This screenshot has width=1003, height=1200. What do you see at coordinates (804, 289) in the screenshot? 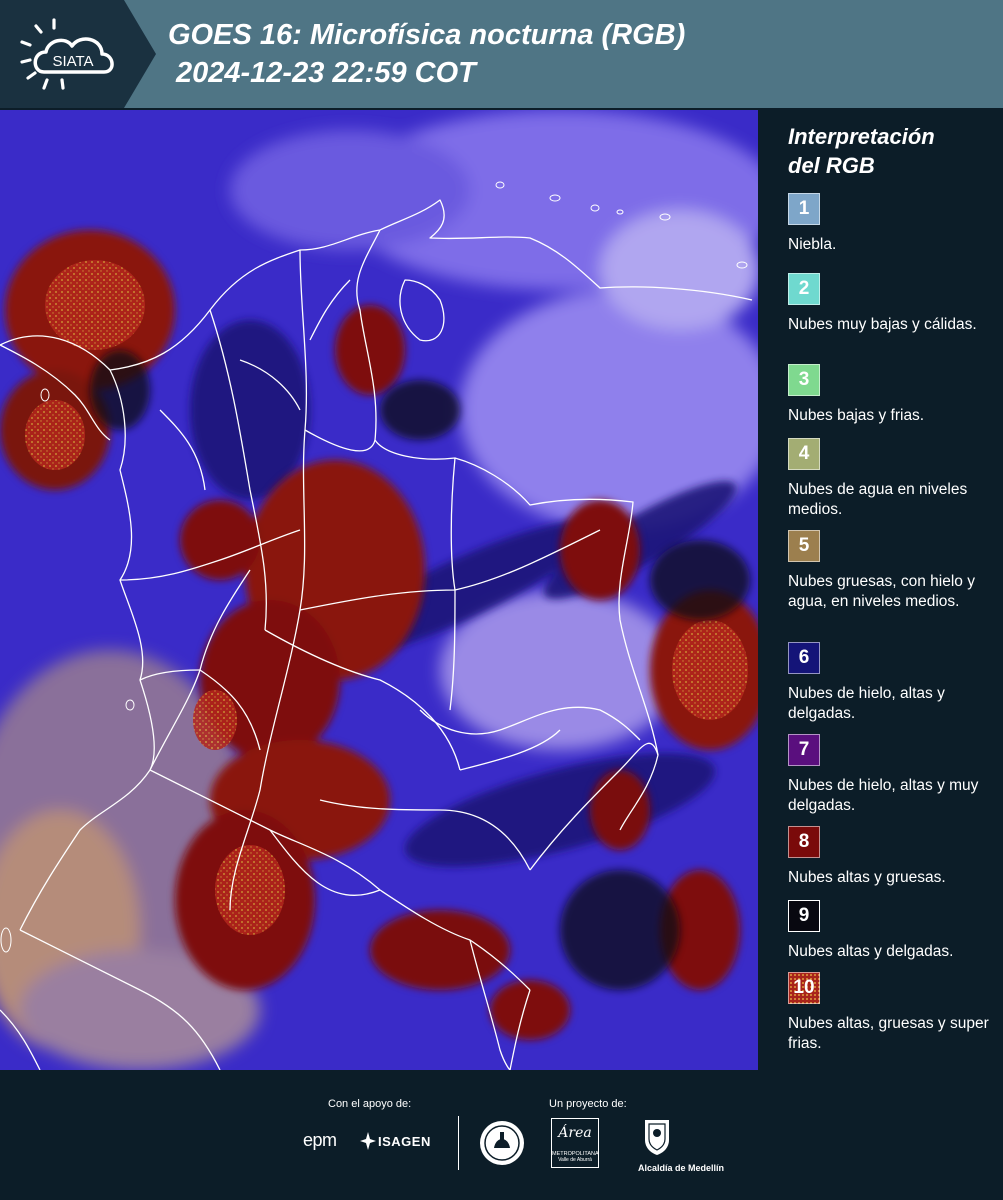
I see `legend-swatch-2: 2` at bounding box center [804, 289].